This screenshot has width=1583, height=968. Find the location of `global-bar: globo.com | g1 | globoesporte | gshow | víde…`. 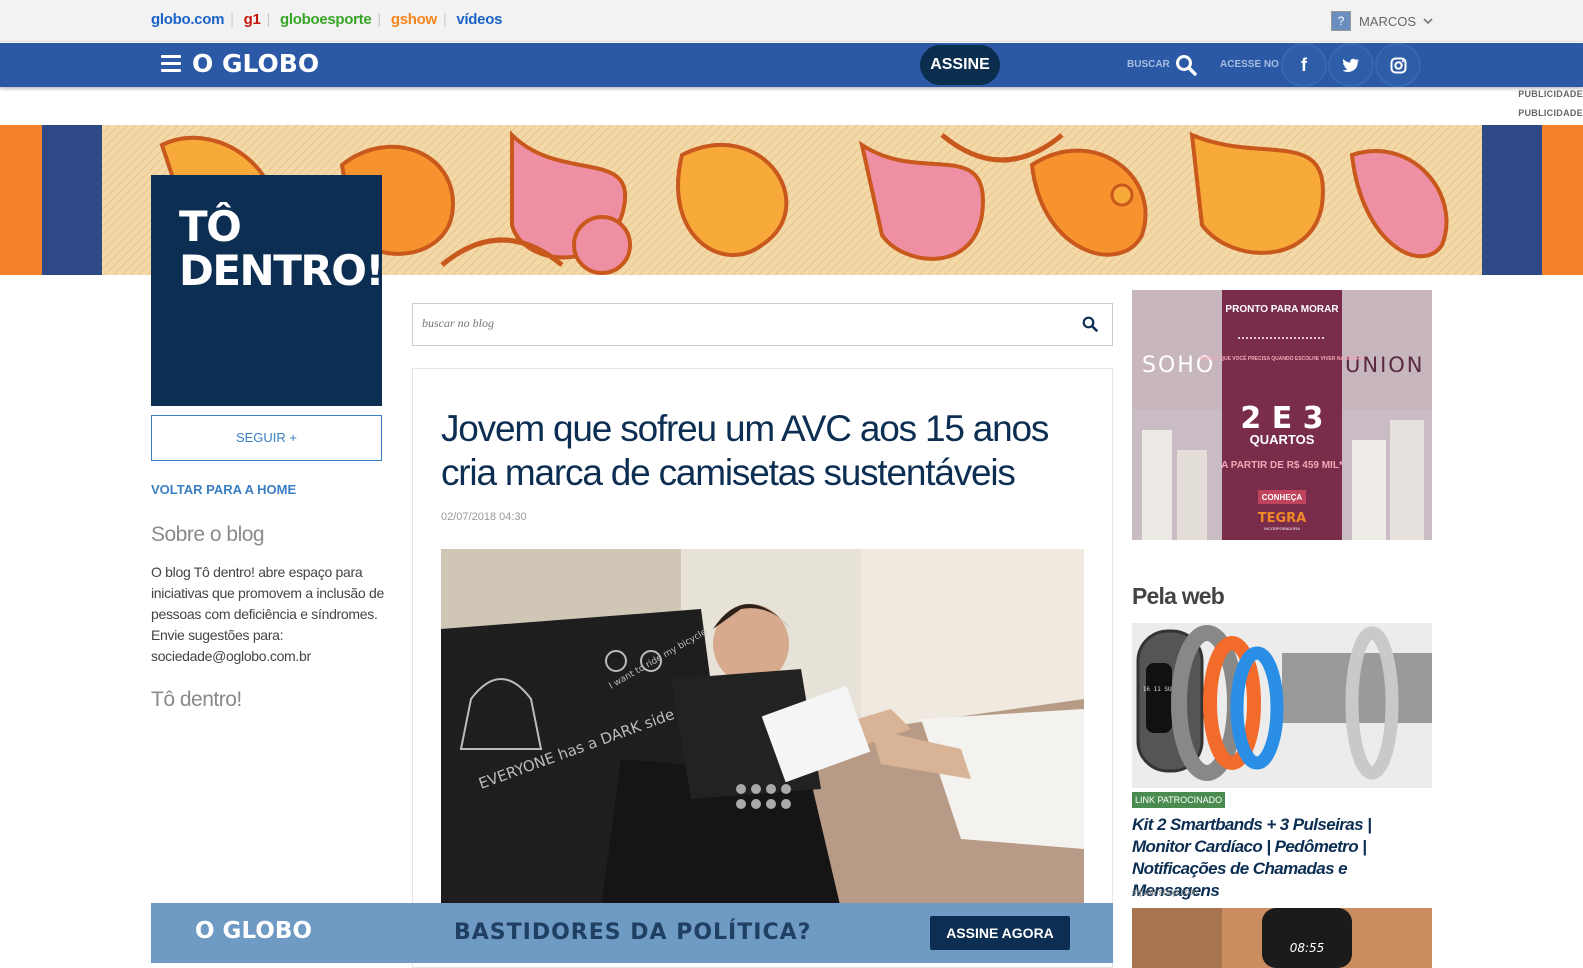

global-bar: globo.com | g1 | globoesporte | gshow | víde… is located at coordinates (791, 21).